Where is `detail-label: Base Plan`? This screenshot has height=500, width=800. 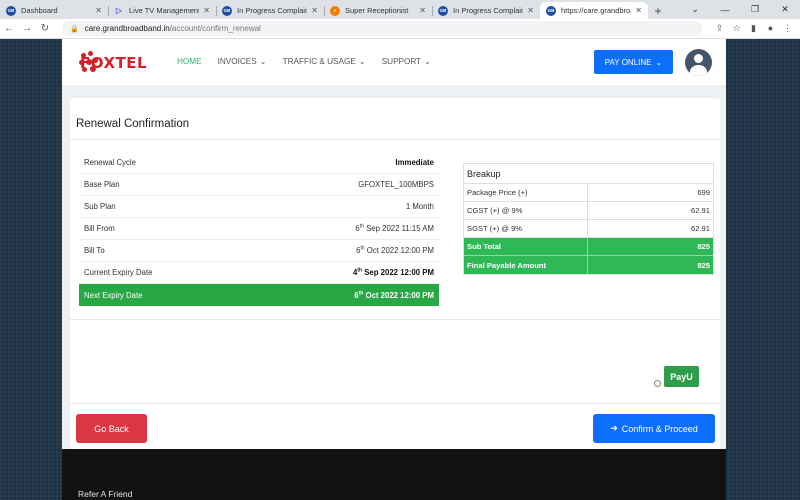
detail-label: Base Plan is located at coordinates (102, 184).